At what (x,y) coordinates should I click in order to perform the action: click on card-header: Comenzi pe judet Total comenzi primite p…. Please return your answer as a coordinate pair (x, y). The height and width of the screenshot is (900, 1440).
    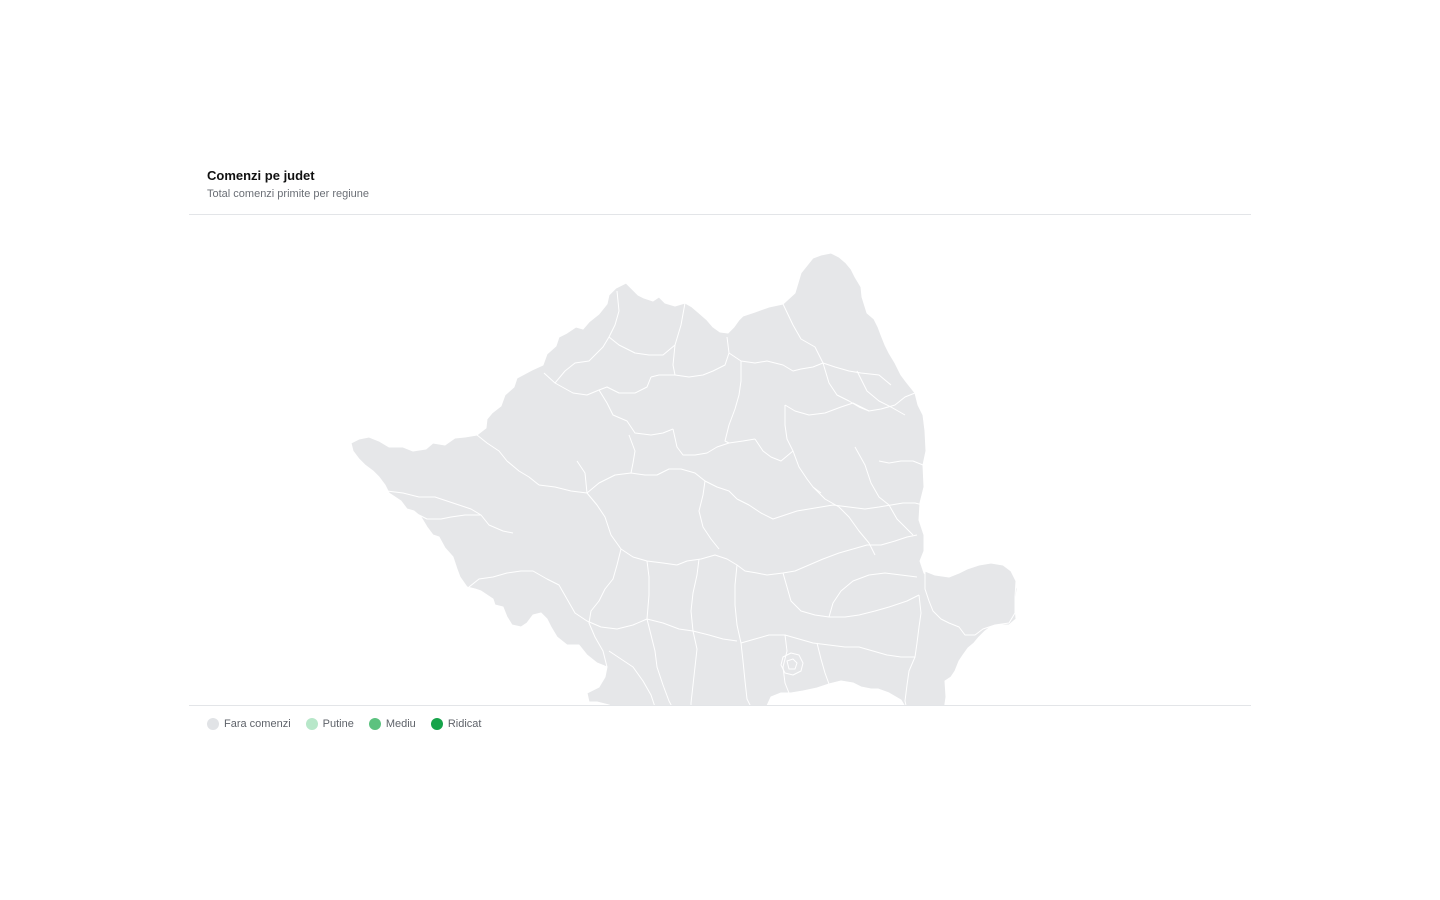
    Looking at the image, I should click on (720, 186).